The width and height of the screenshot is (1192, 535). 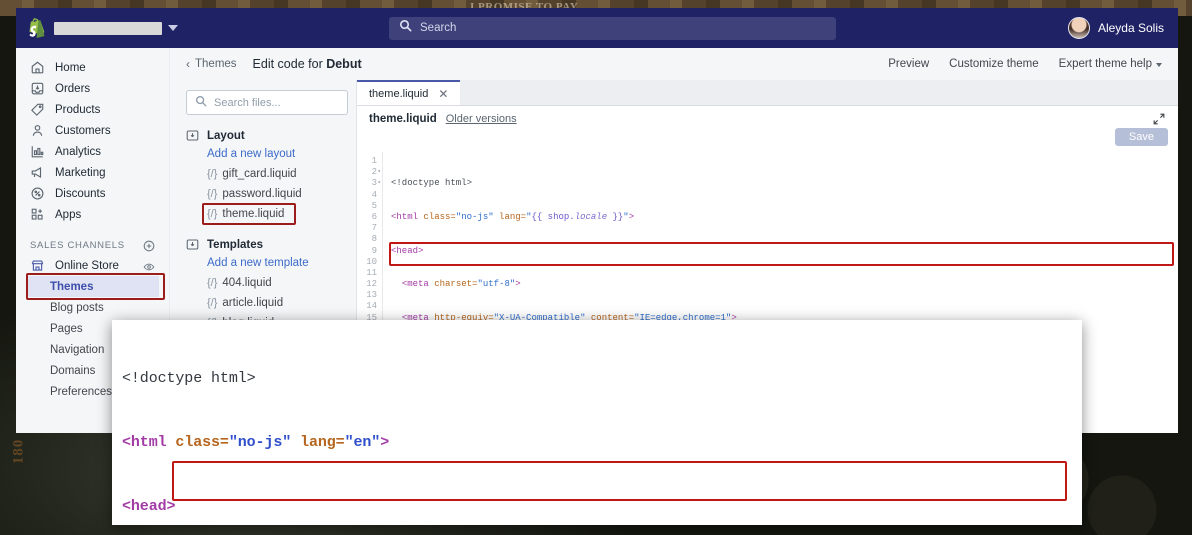 What do you see at coordinates (403, 119) in the screenshot?
I see `editor-filename: theme.liquid` at bounding box center [403, 119].